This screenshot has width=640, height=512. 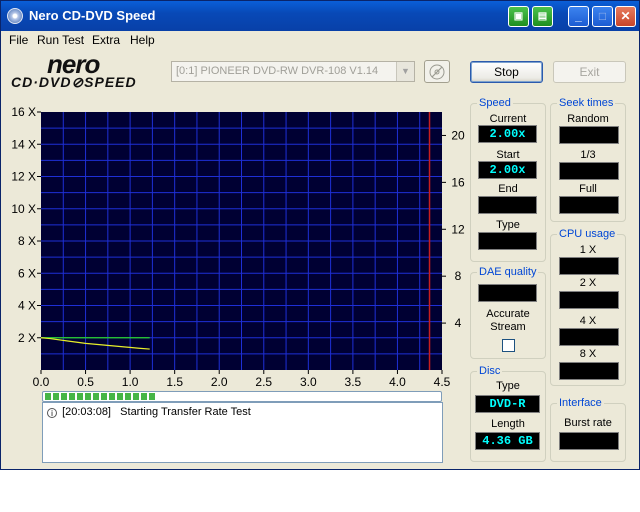 What do you see at coordinates (23, 209) in the screenshot?
I see `y-left-tick-label: 10 X` at bounding box center [23, 209].